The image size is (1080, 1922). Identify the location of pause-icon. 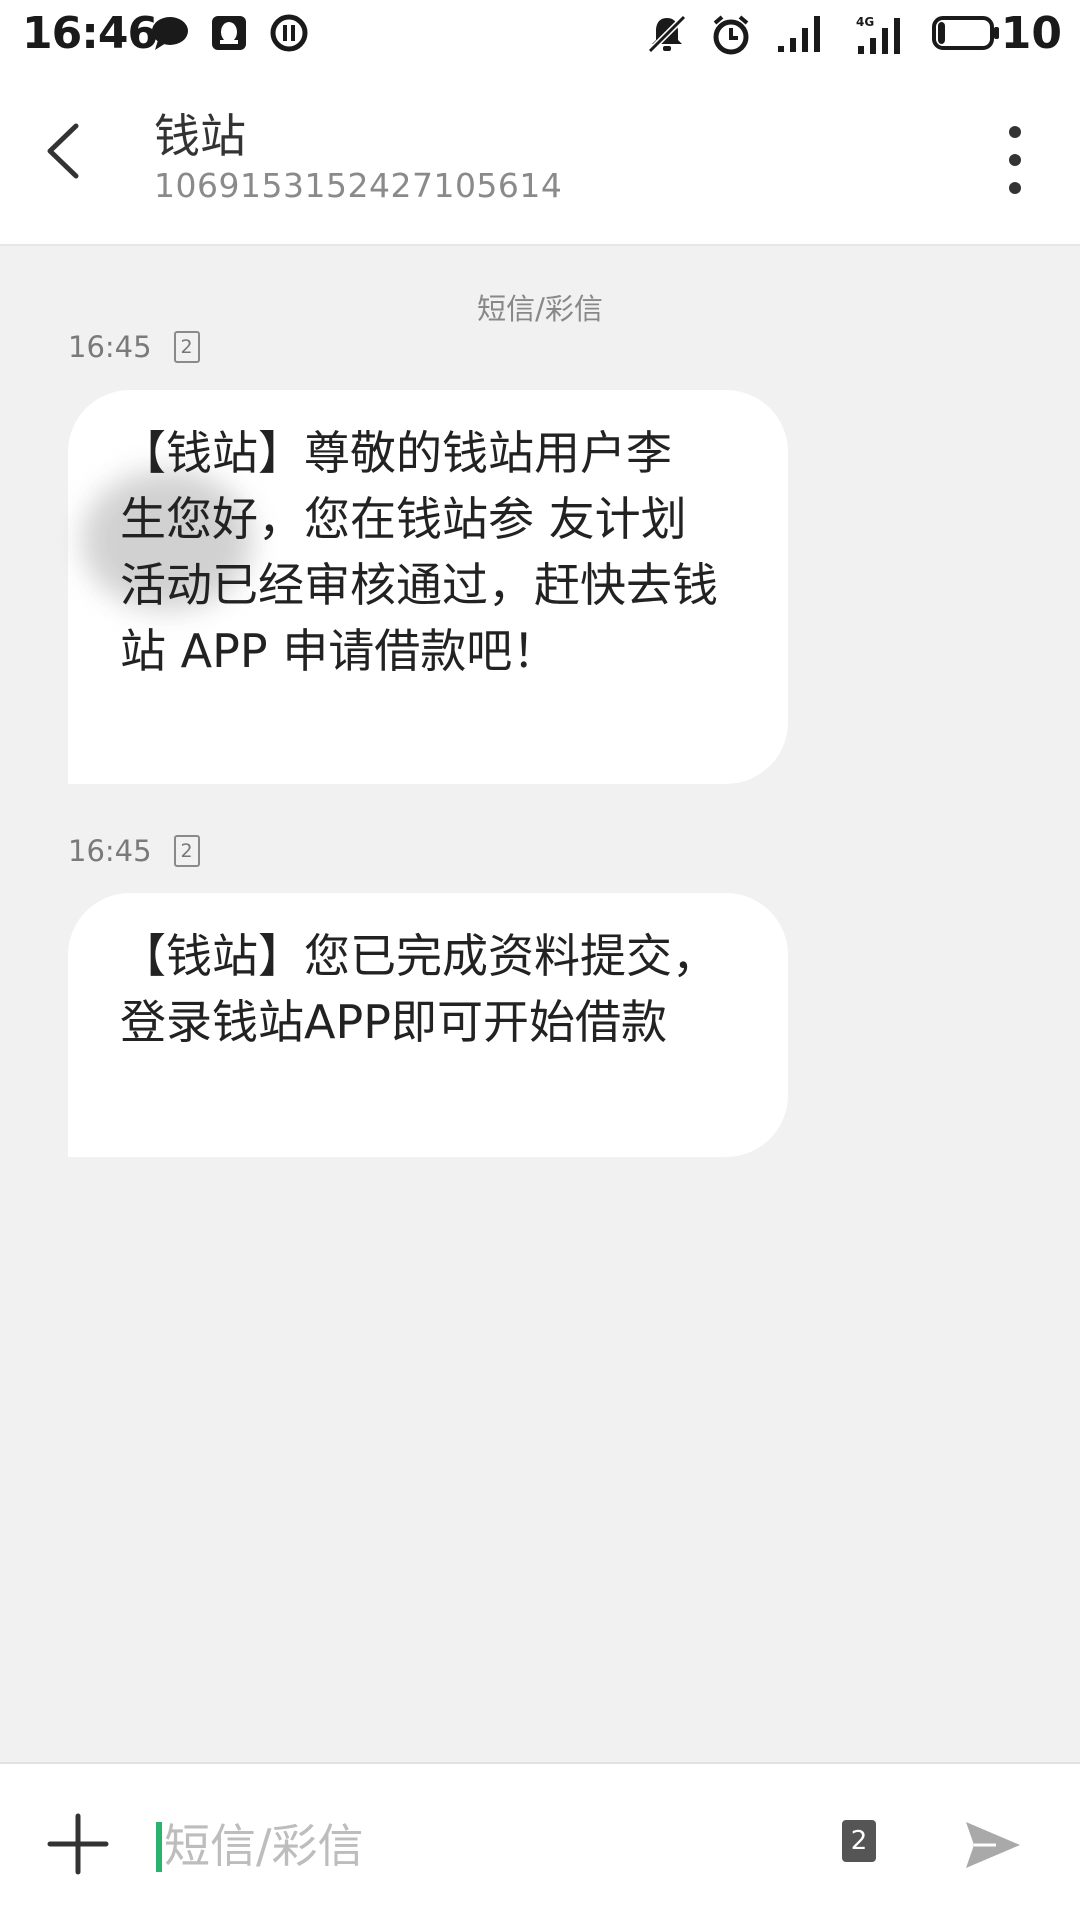
(289, 33).